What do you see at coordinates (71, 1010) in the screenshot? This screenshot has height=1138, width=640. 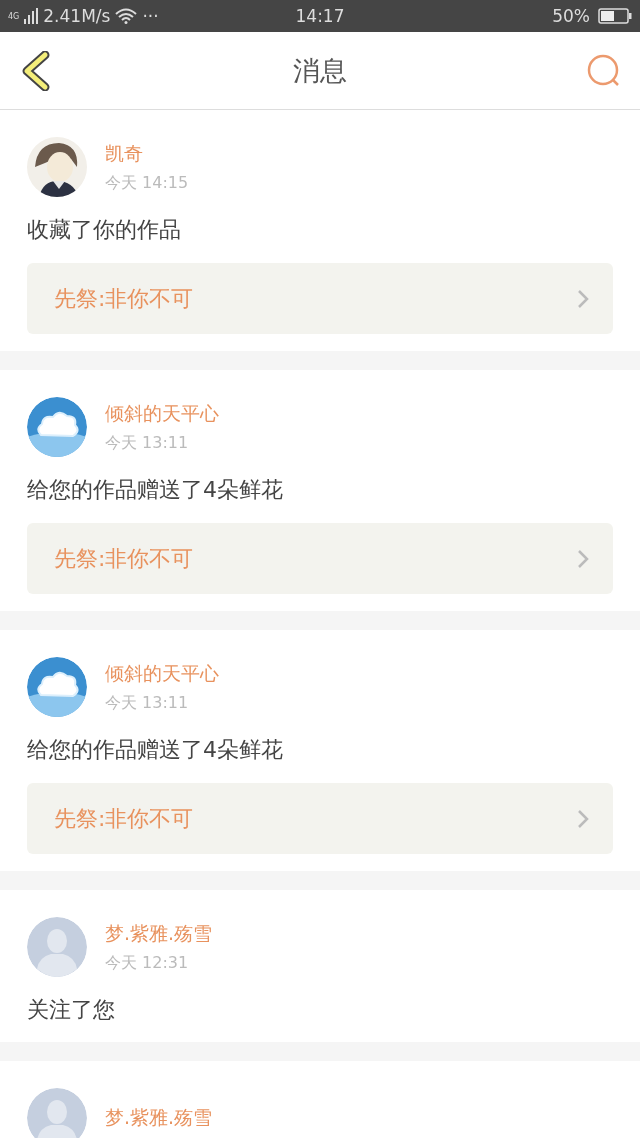 I see `message-text: 关注了您` at bounding box center [71, 1010].